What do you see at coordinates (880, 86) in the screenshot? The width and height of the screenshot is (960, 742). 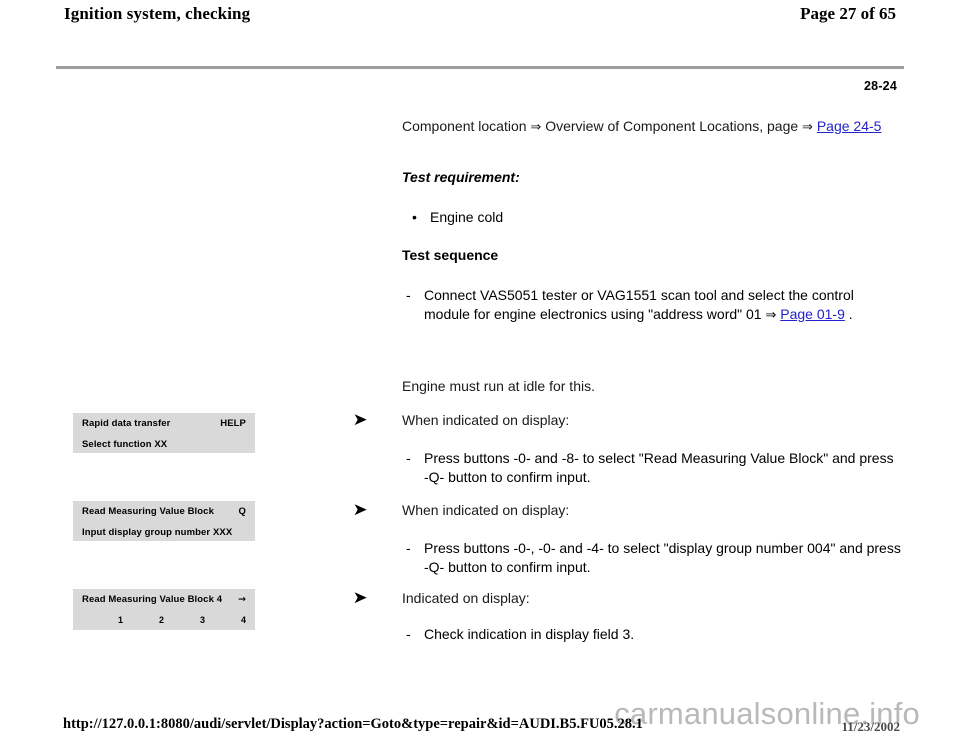 I see `section-code: 28-24` at bounding box center [880, 86].